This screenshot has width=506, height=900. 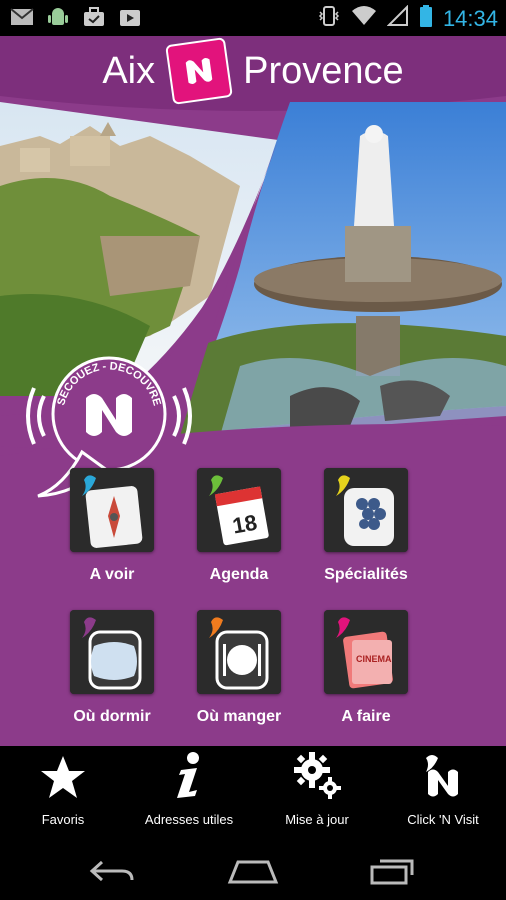 I want to click on plate-cutlery-icon, so click(x=239, y=652).